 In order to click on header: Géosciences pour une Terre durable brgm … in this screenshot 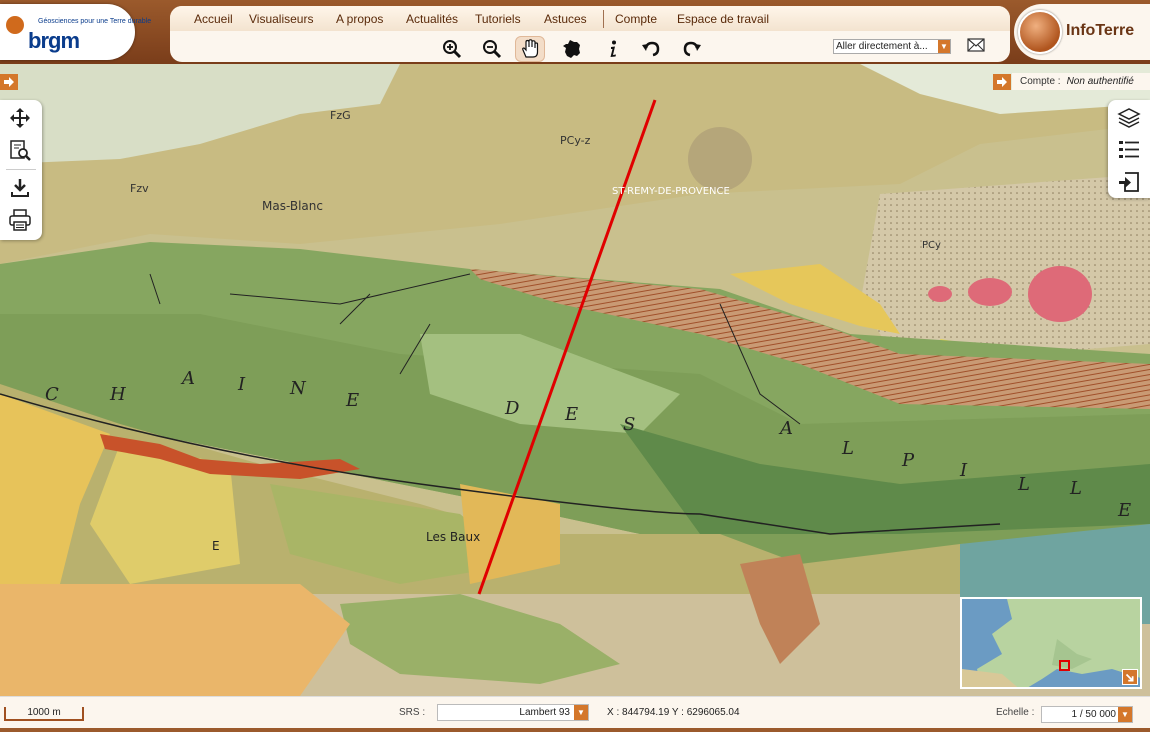, I will do `click(575, 32)`.